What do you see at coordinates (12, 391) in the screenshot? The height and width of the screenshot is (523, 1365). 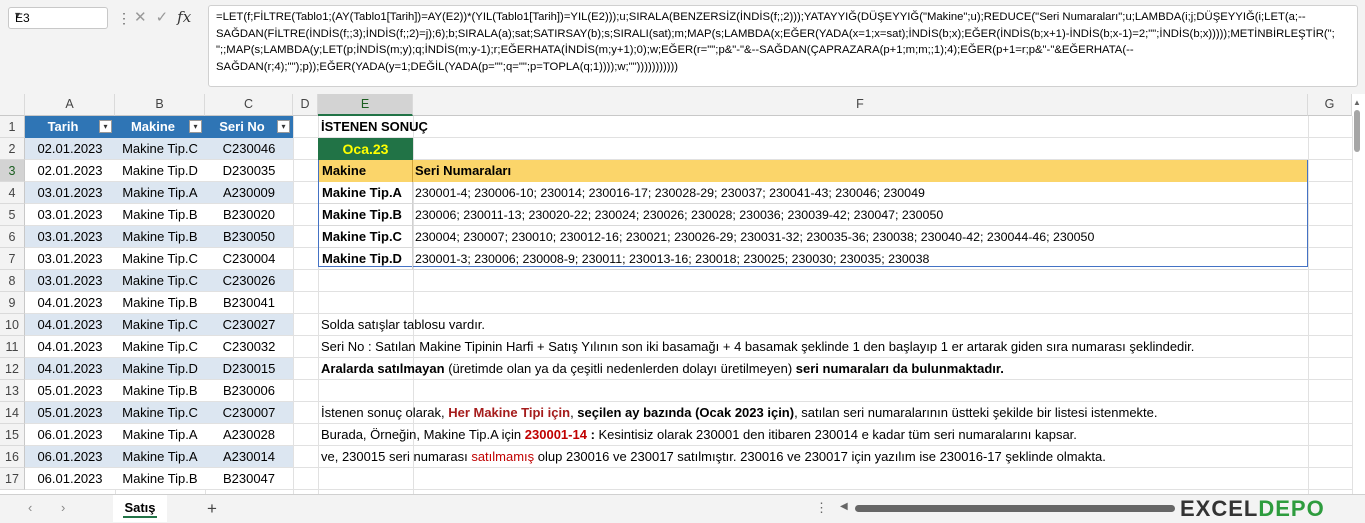 I see `row-header-13: 13` at bounding box center [12, 391].